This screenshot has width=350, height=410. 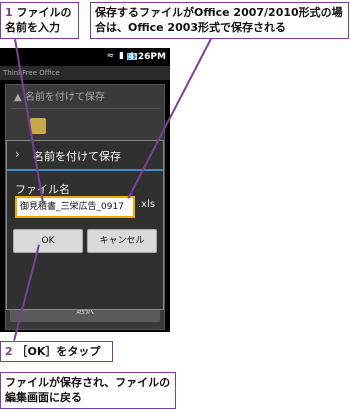 I want to click on result-note-text: ファイルが保存され、ファイルの編集画面に戻る, so click(x=88, y=390).